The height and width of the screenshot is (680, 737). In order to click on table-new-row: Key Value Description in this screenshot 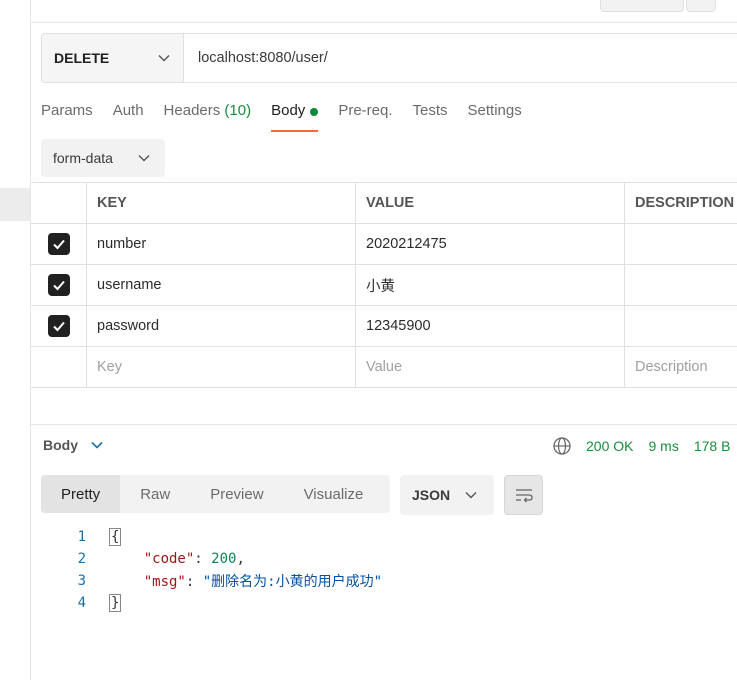, I will do `click(384, 367)`.